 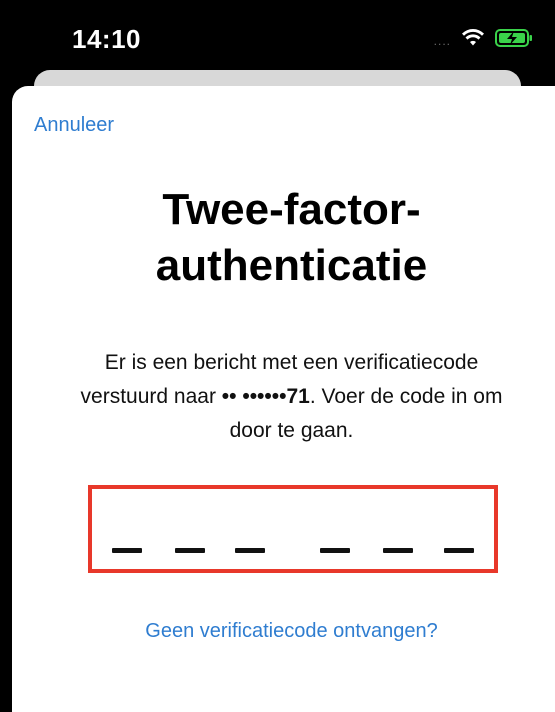 I want to click on wifi-icon, so click(x=473, y=37).